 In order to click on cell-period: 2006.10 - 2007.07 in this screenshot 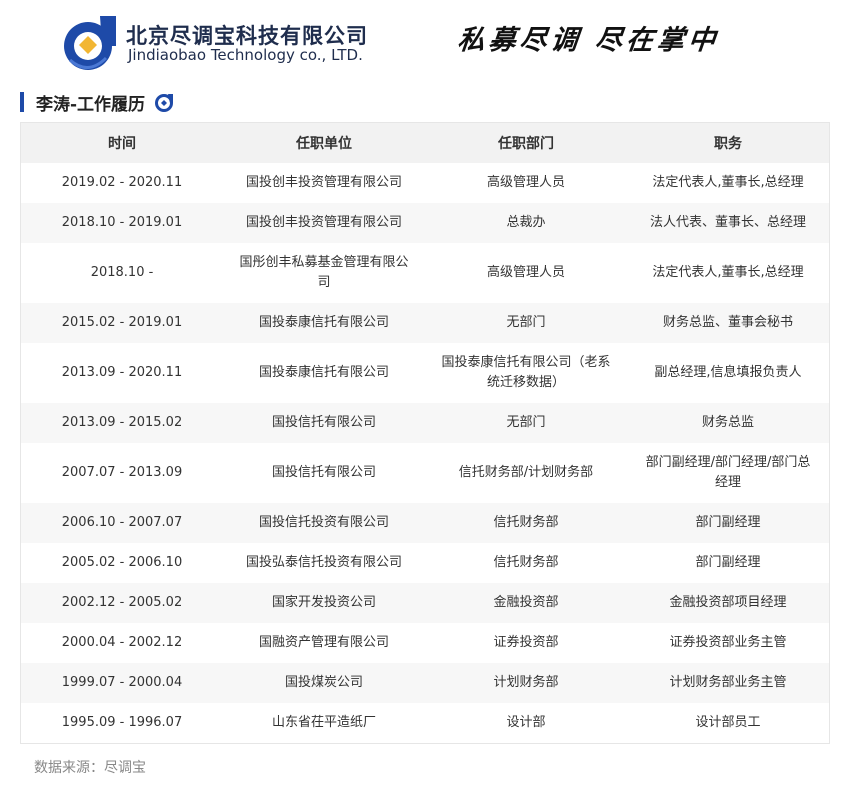, I will do `click(122, 523)`.